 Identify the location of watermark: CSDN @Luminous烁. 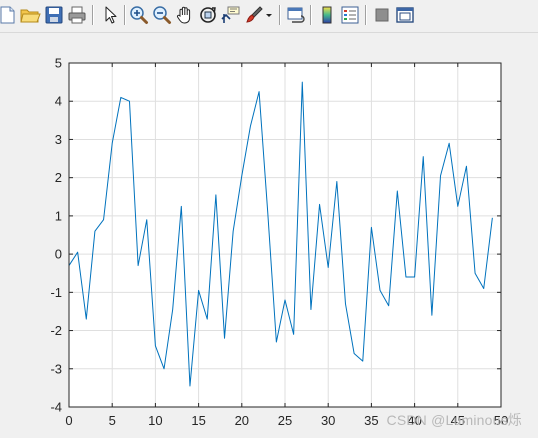
(454, 420).